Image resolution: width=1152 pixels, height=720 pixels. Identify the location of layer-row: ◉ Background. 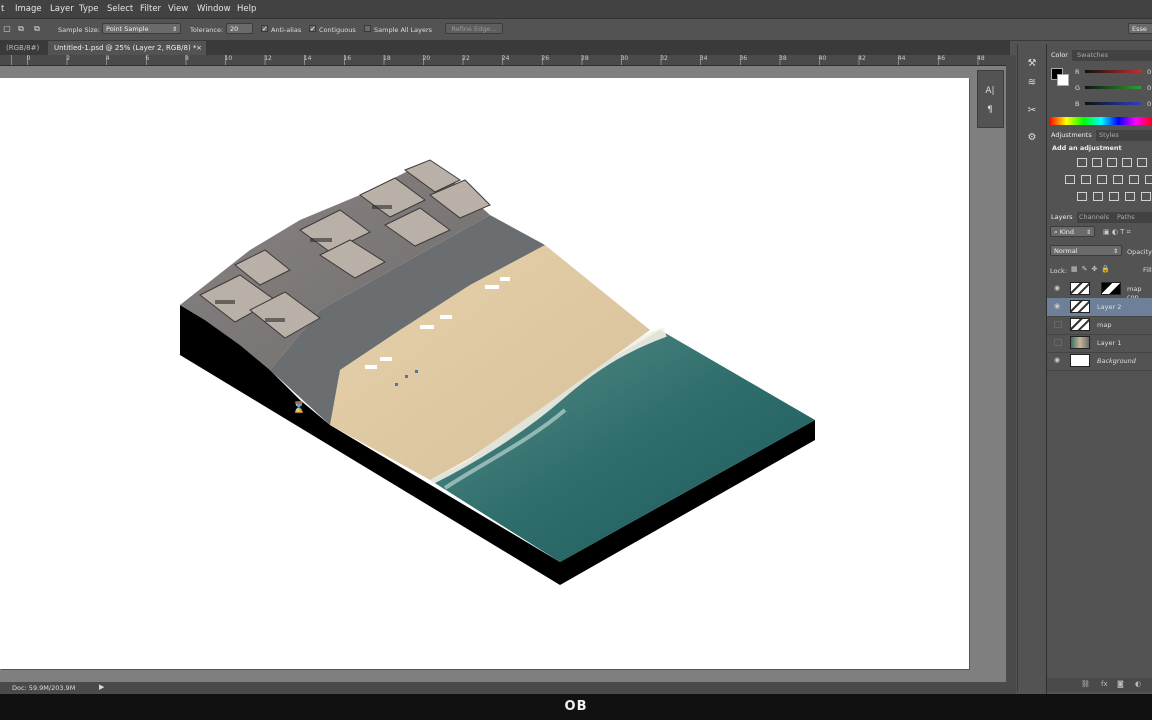
(1099, 361).